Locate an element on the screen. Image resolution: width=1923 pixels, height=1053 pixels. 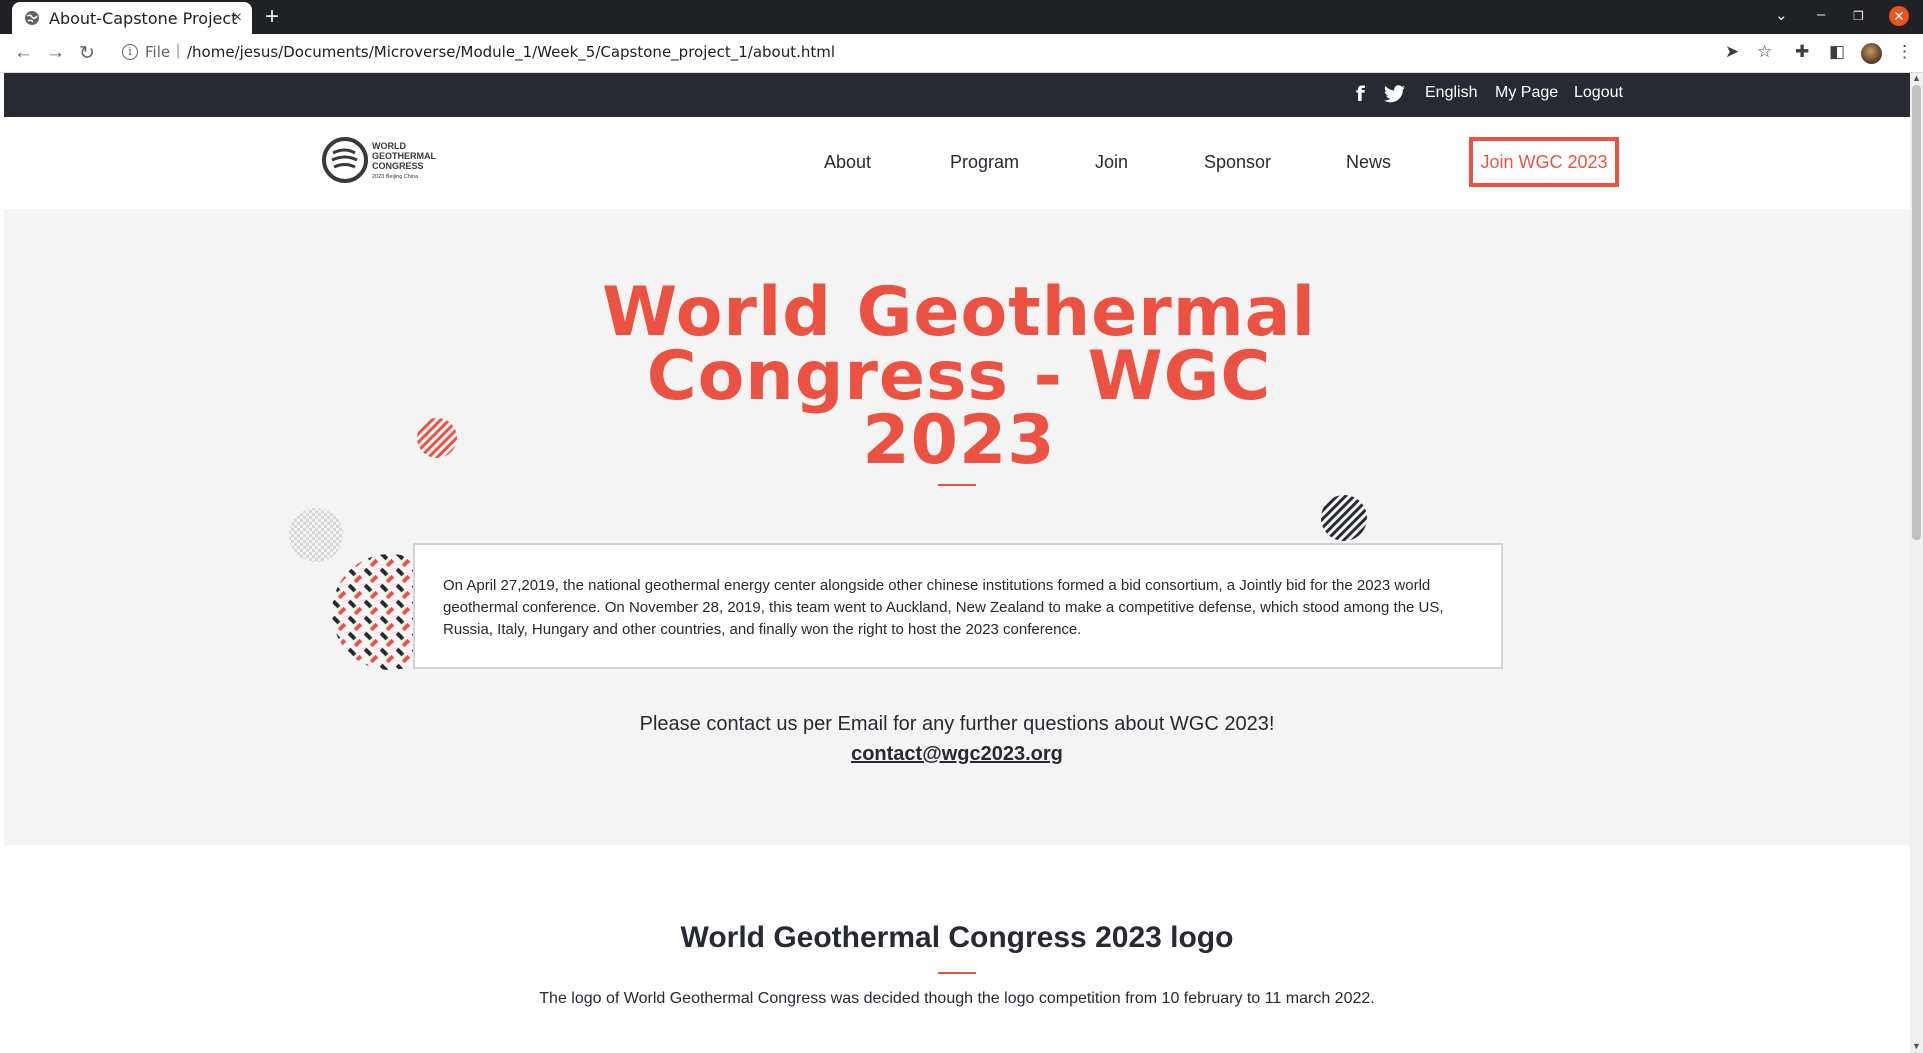
logo-line2: GEOTHERMAL is located at coordinates (404, 156).